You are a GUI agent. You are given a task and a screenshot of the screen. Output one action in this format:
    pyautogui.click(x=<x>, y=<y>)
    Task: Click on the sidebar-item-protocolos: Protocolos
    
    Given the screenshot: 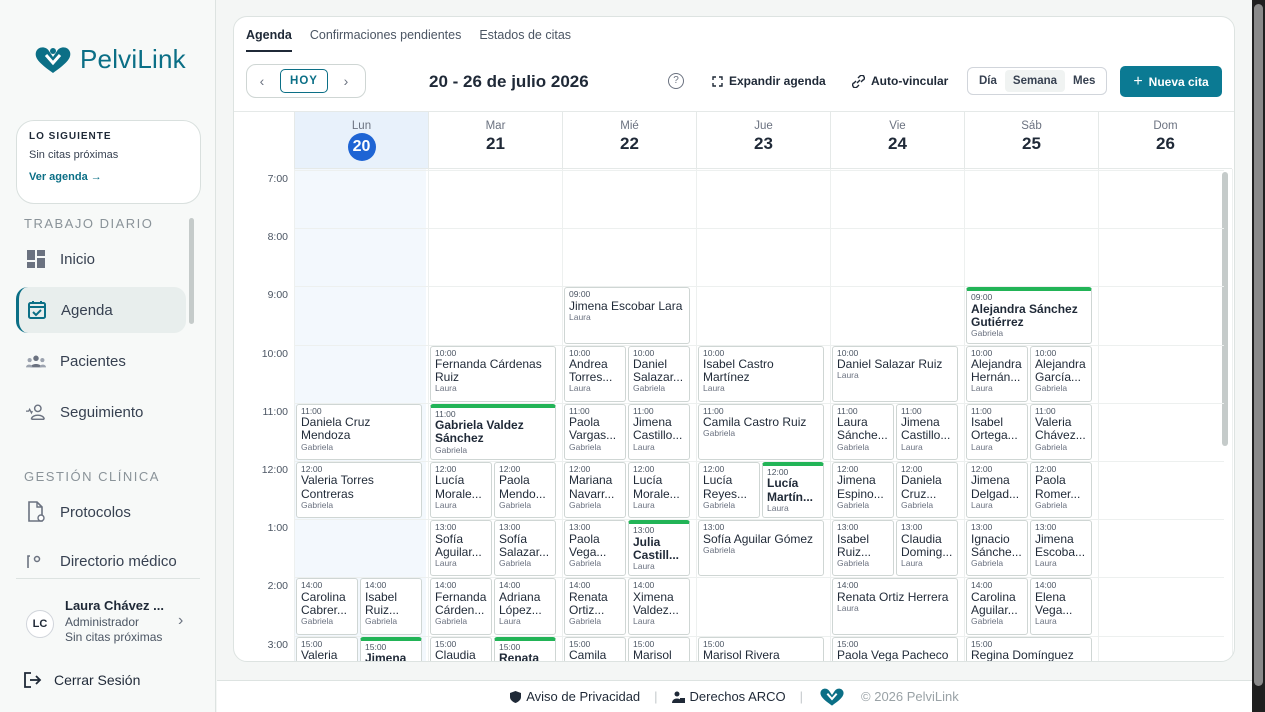 What is the action you would take?
    pyautogui.click(x=101, y=512)
    